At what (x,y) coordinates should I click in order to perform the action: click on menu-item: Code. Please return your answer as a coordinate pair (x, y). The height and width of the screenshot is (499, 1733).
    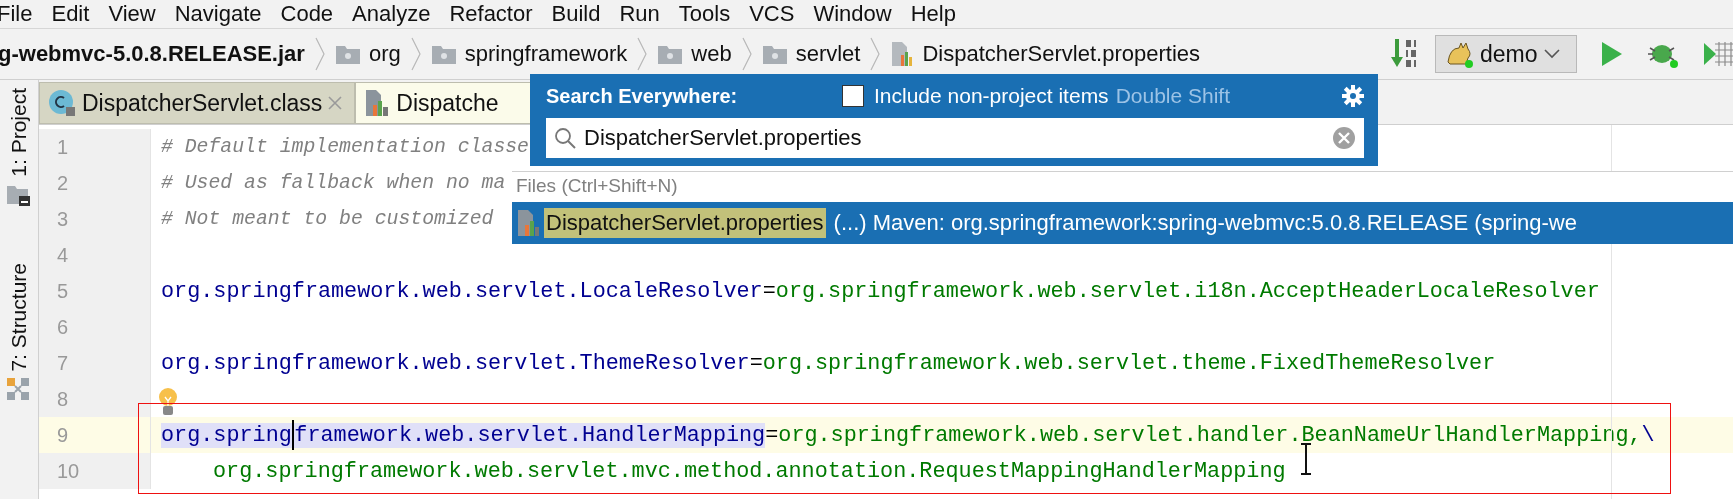
    Looking at the image, I should click on (307, 14).